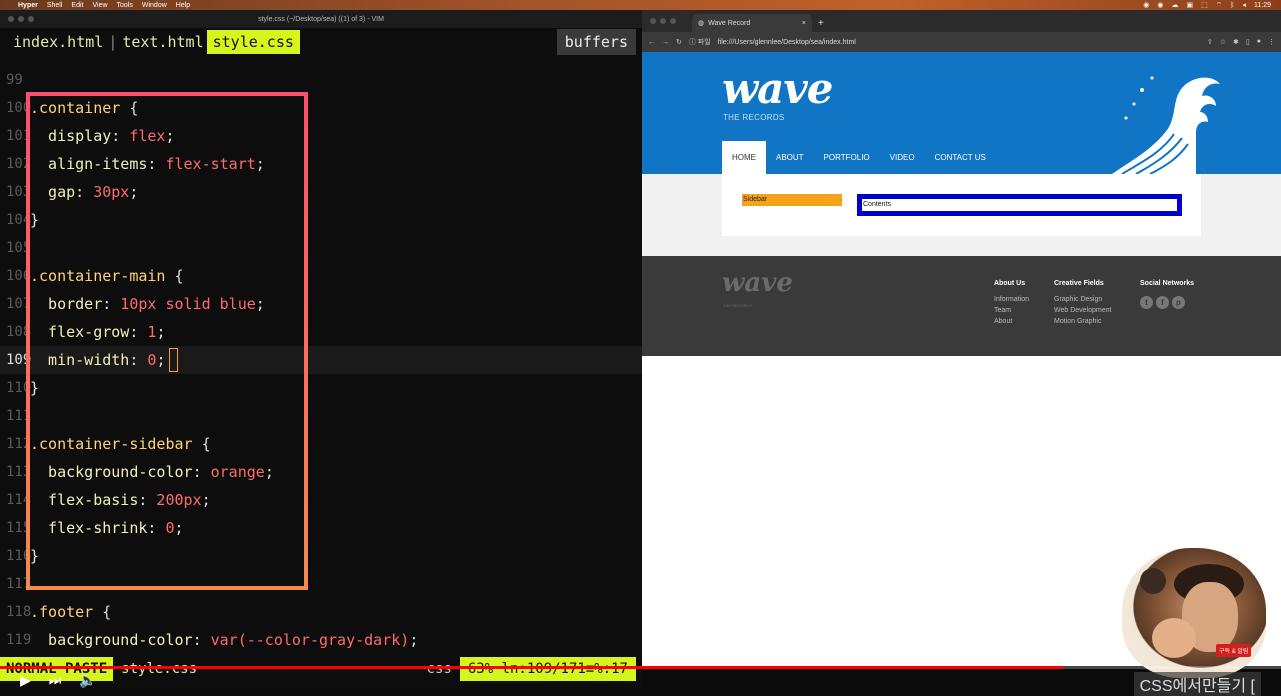 This screenshot has height=696, width=1281. Describe the element at coordinates (125, 5) in the screenshot. I see `menu-tools: Tools` at that location.